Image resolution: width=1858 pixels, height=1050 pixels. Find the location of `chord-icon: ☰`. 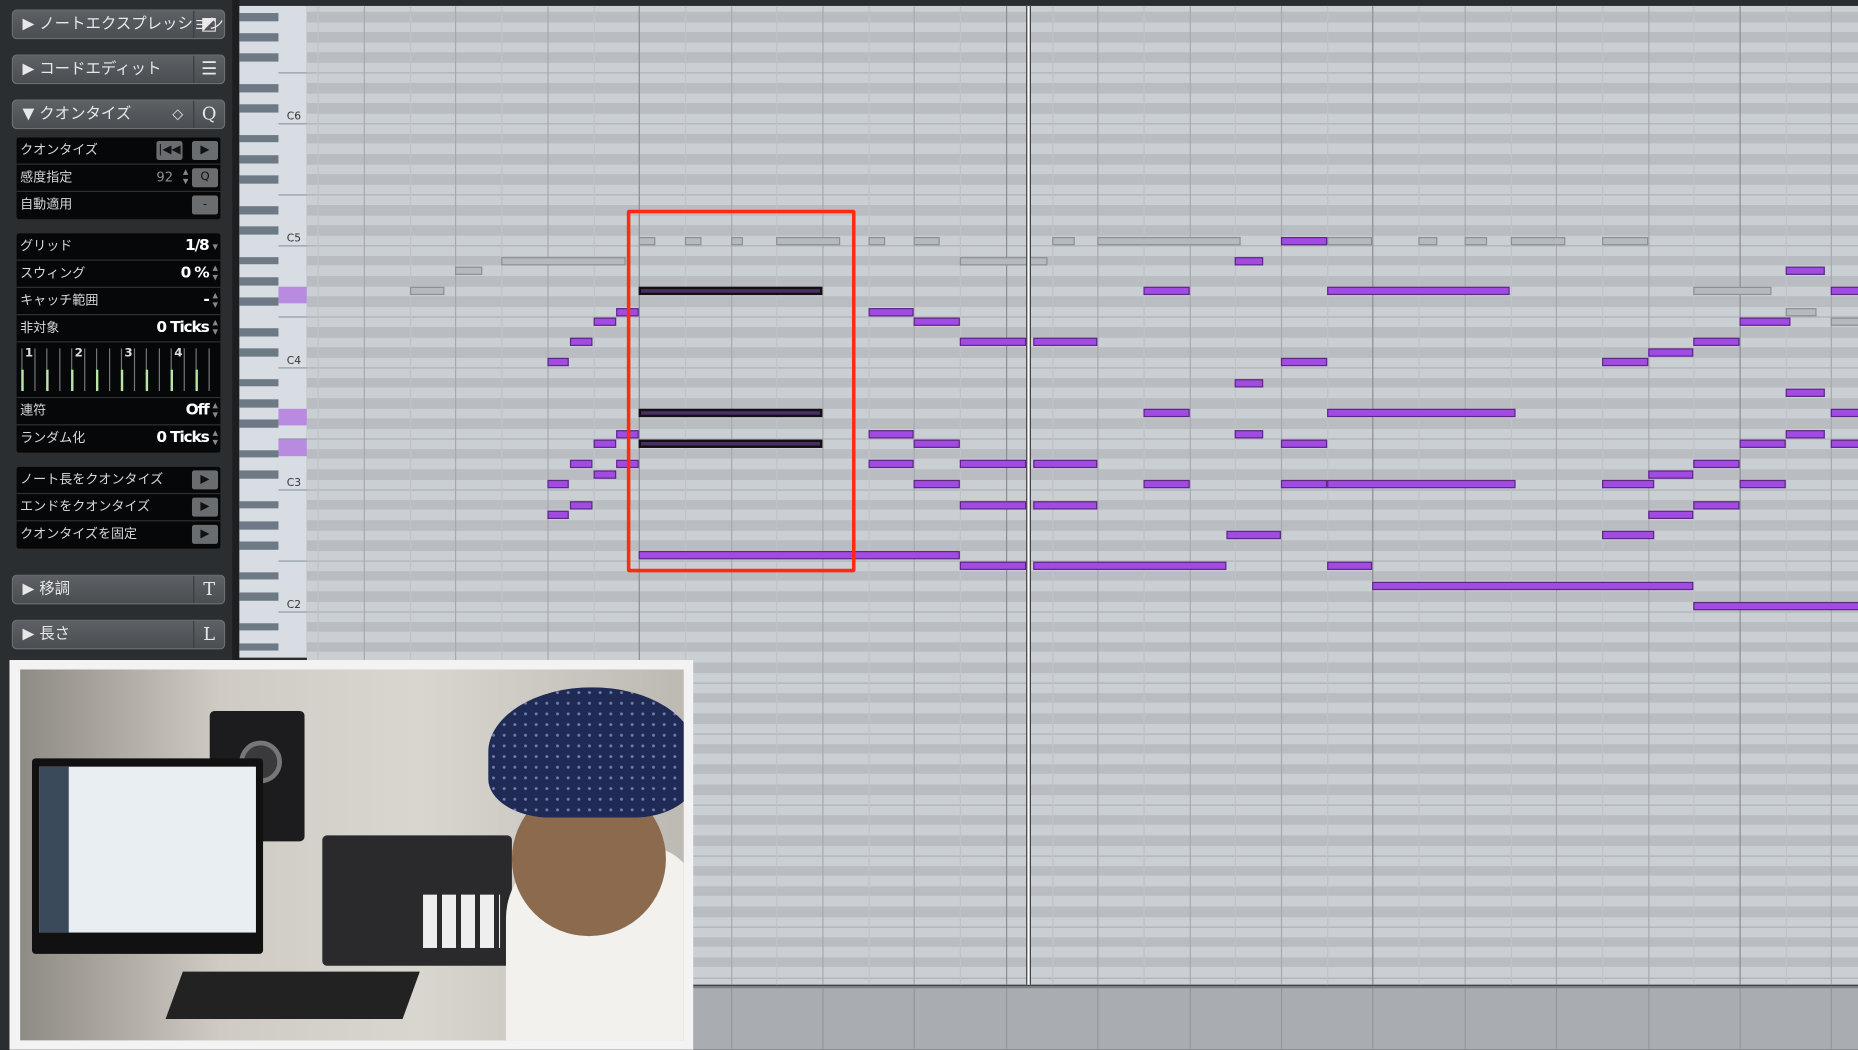

chord-icon: ☰ is located at coordinates (208, 69).